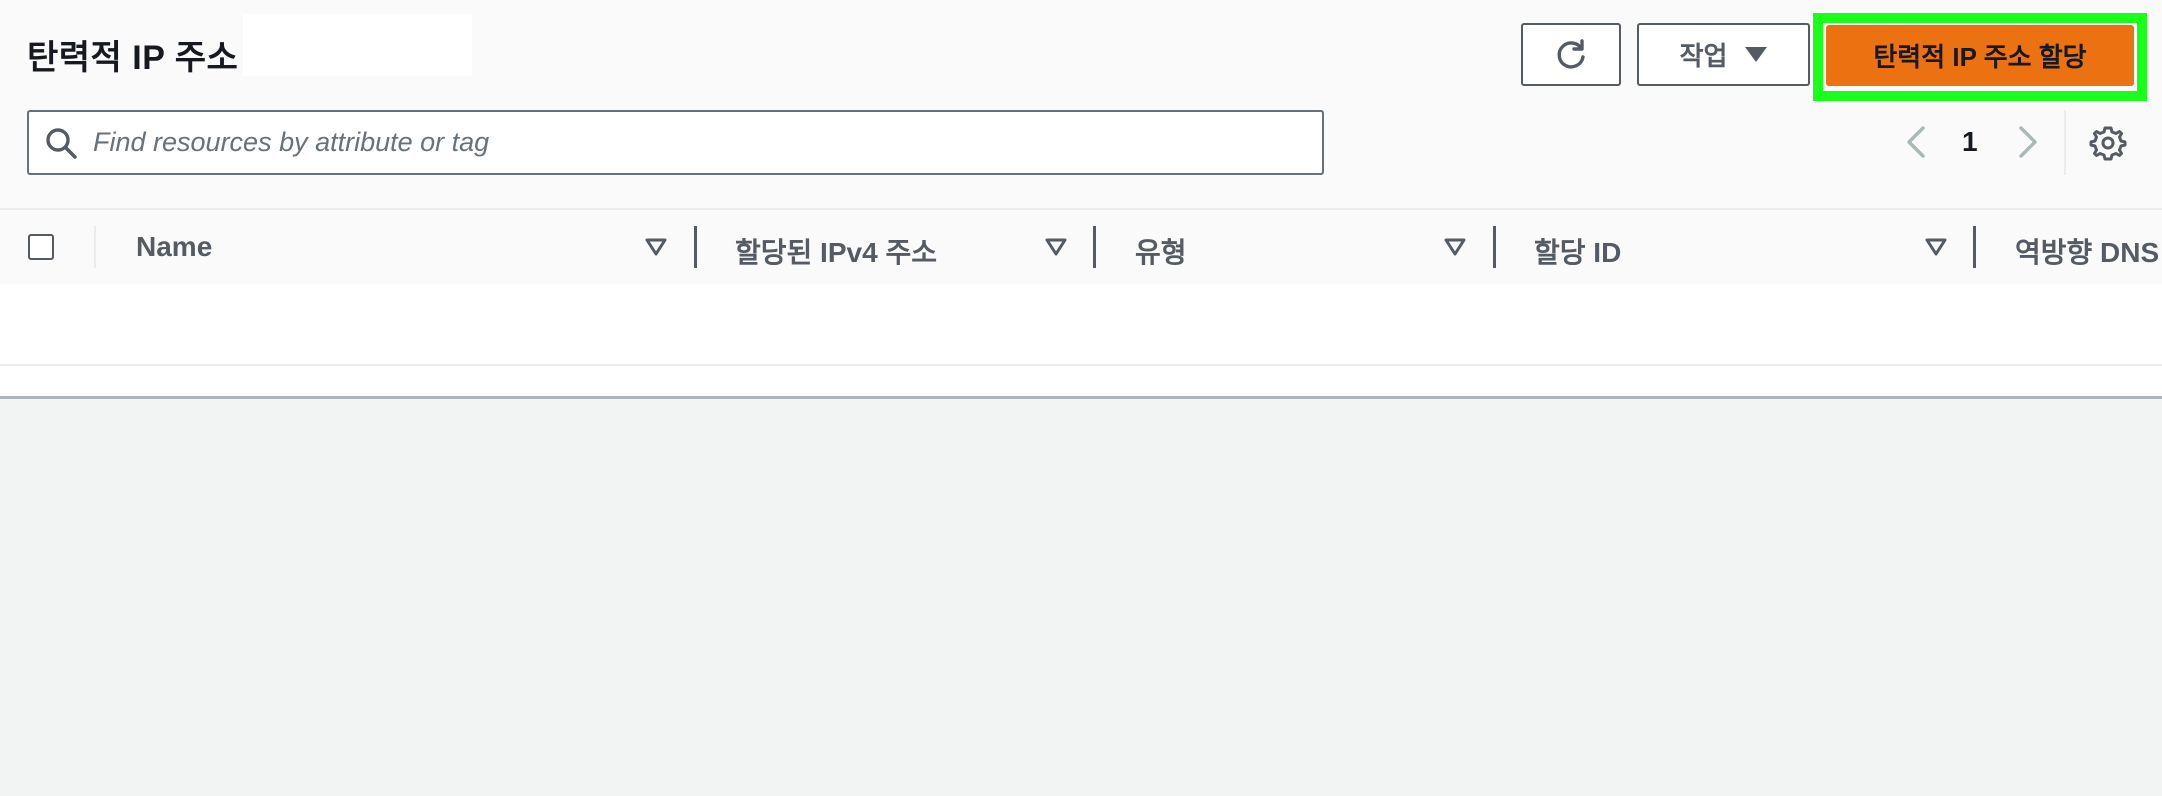 The width and height of the screenshot is (2162, 796). Describe the element at coordinates (1081, 247) in the screenshot. I see `table-header` at that location.